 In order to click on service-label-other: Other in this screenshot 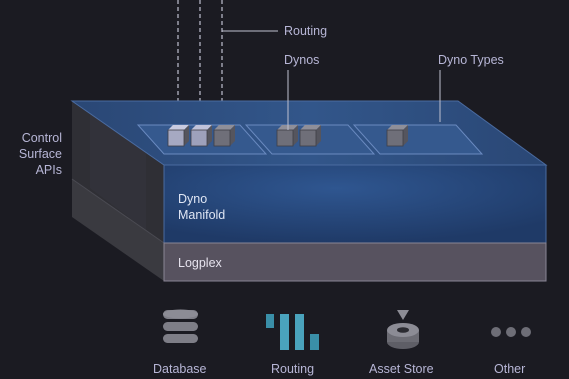, I will do `click(510, 369)`.